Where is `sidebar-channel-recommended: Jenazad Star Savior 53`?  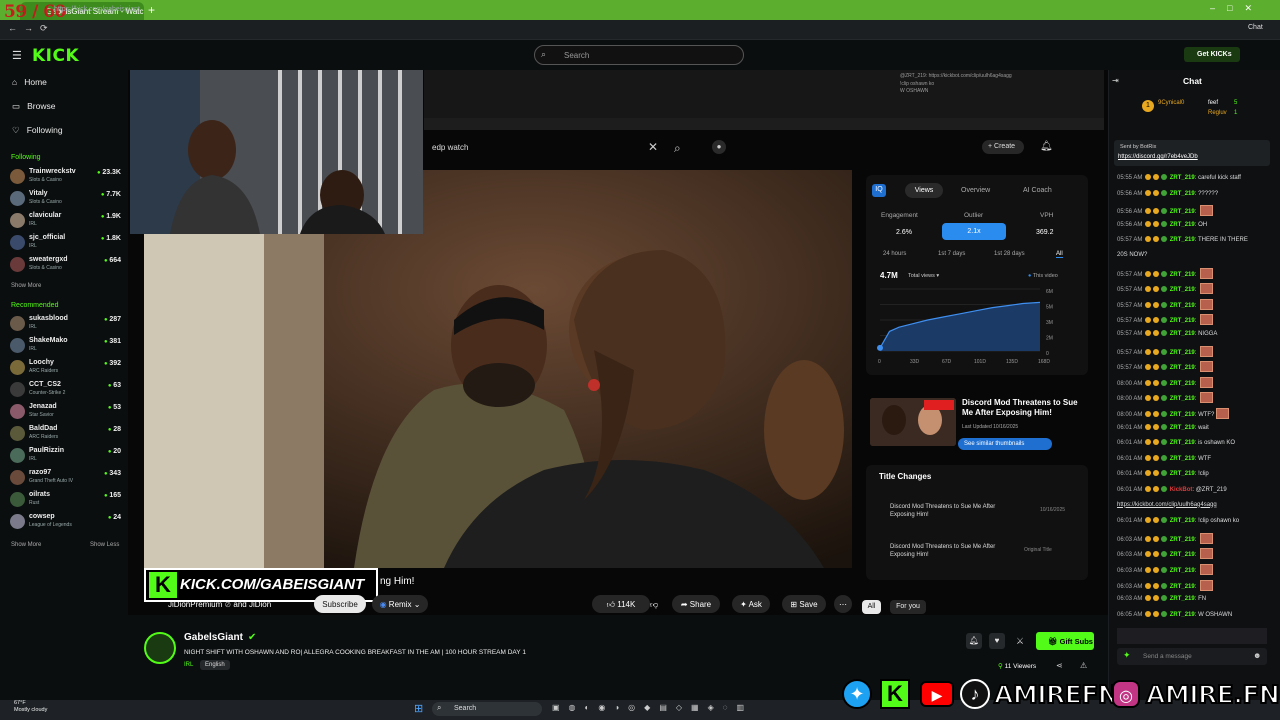
sidebar-channel-recommended: Jenazad Star Savior 53 is located at coordinates (68, 413).